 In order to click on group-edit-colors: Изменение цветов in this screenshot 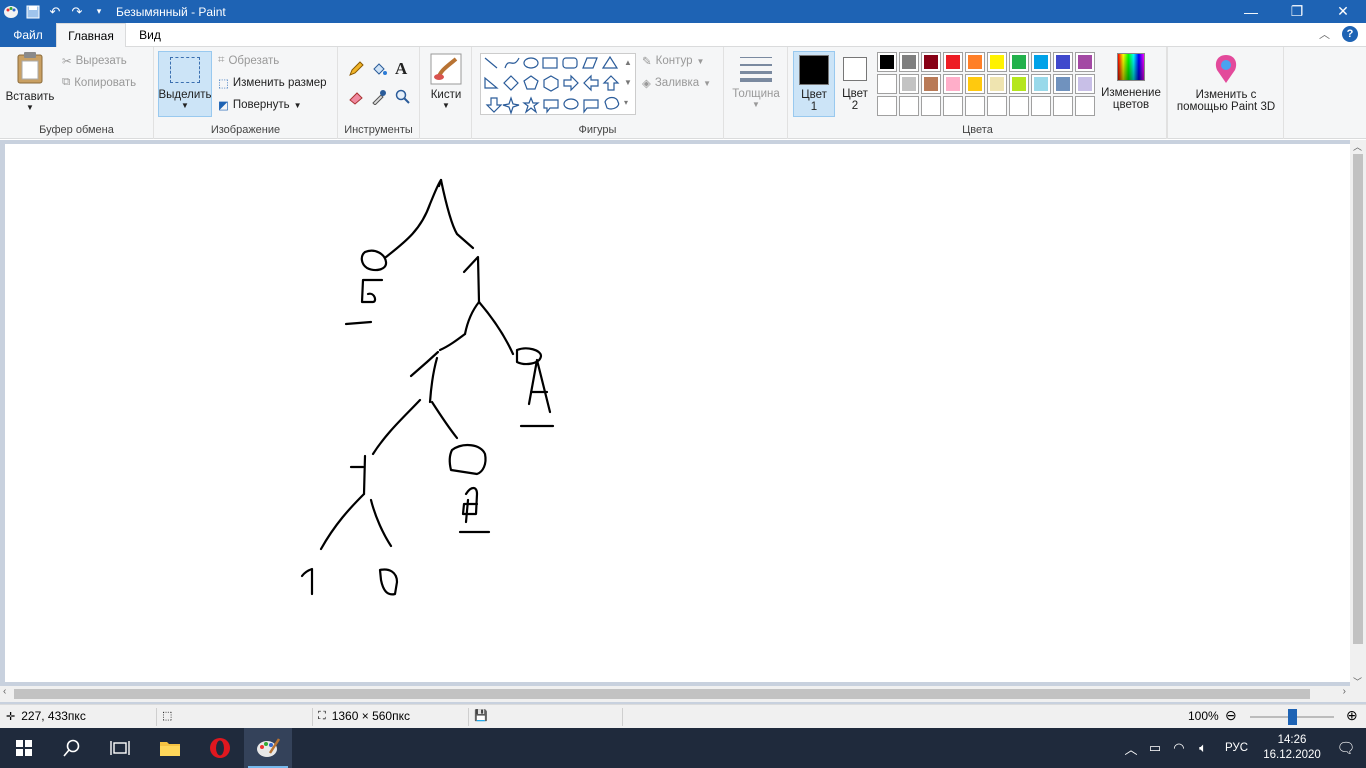, I will do `click(1131, 93)`.